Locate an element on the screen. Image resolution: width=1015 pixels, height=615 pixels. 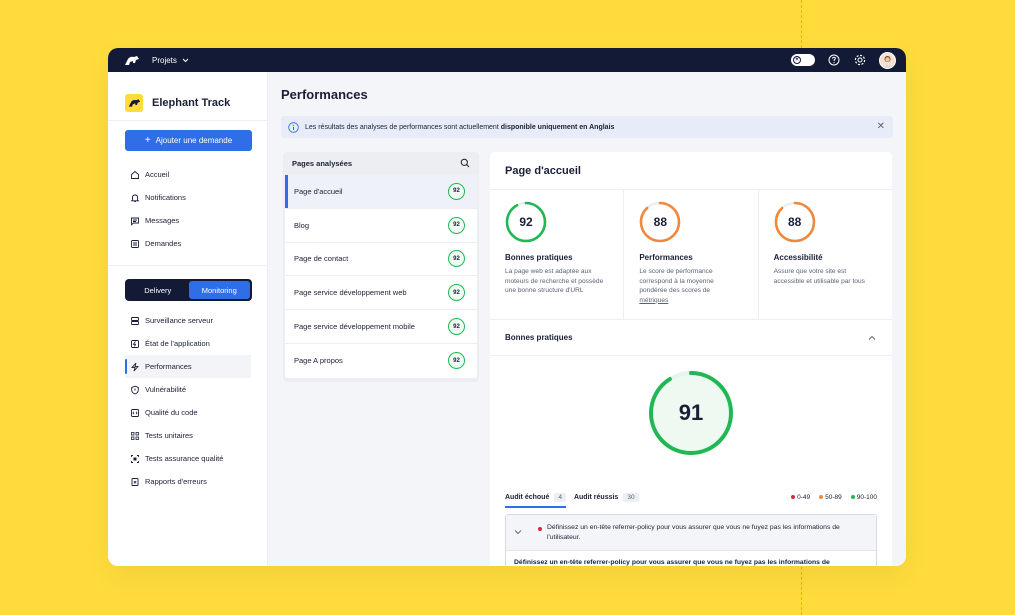
unit-tests-icon is located at coordinates (135, 436).